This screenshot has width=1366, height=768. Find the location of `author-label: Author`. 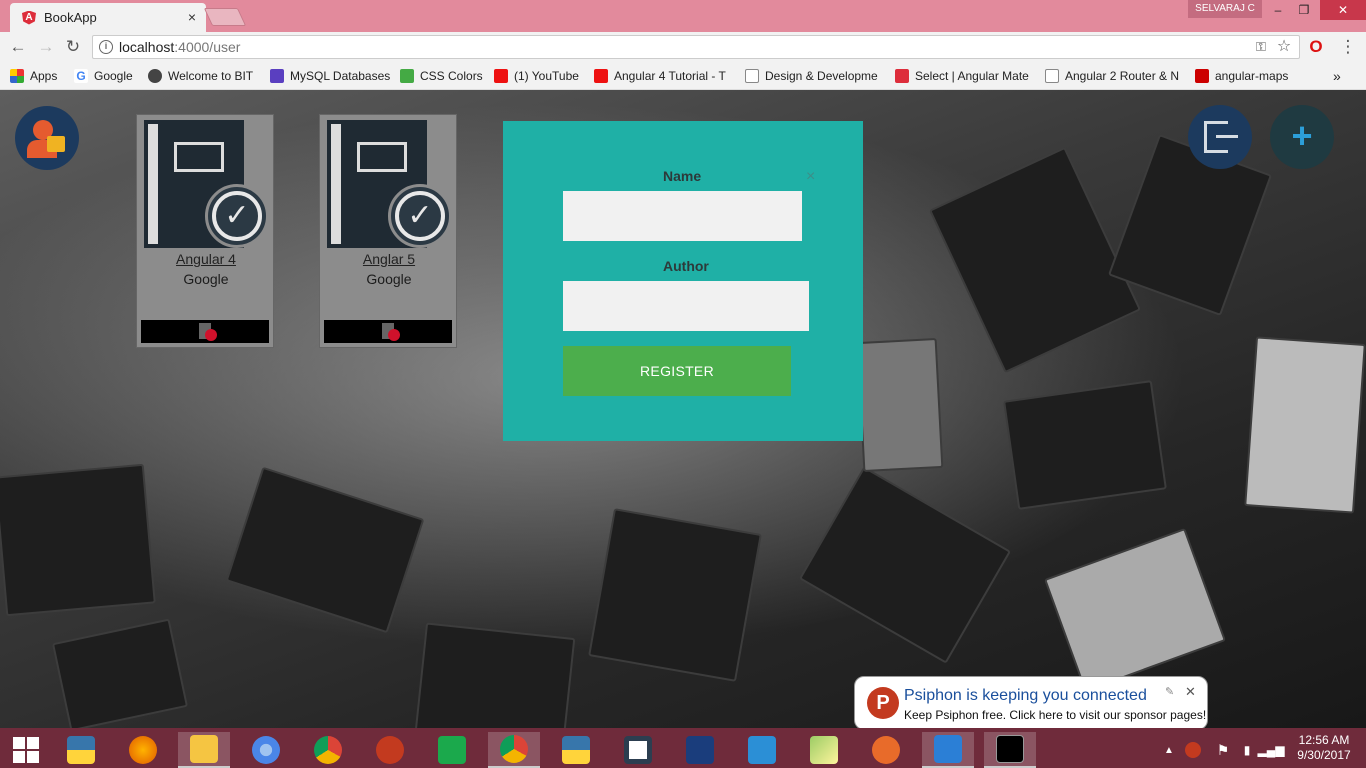

author-label: Author is located at coordinates (686, 266).